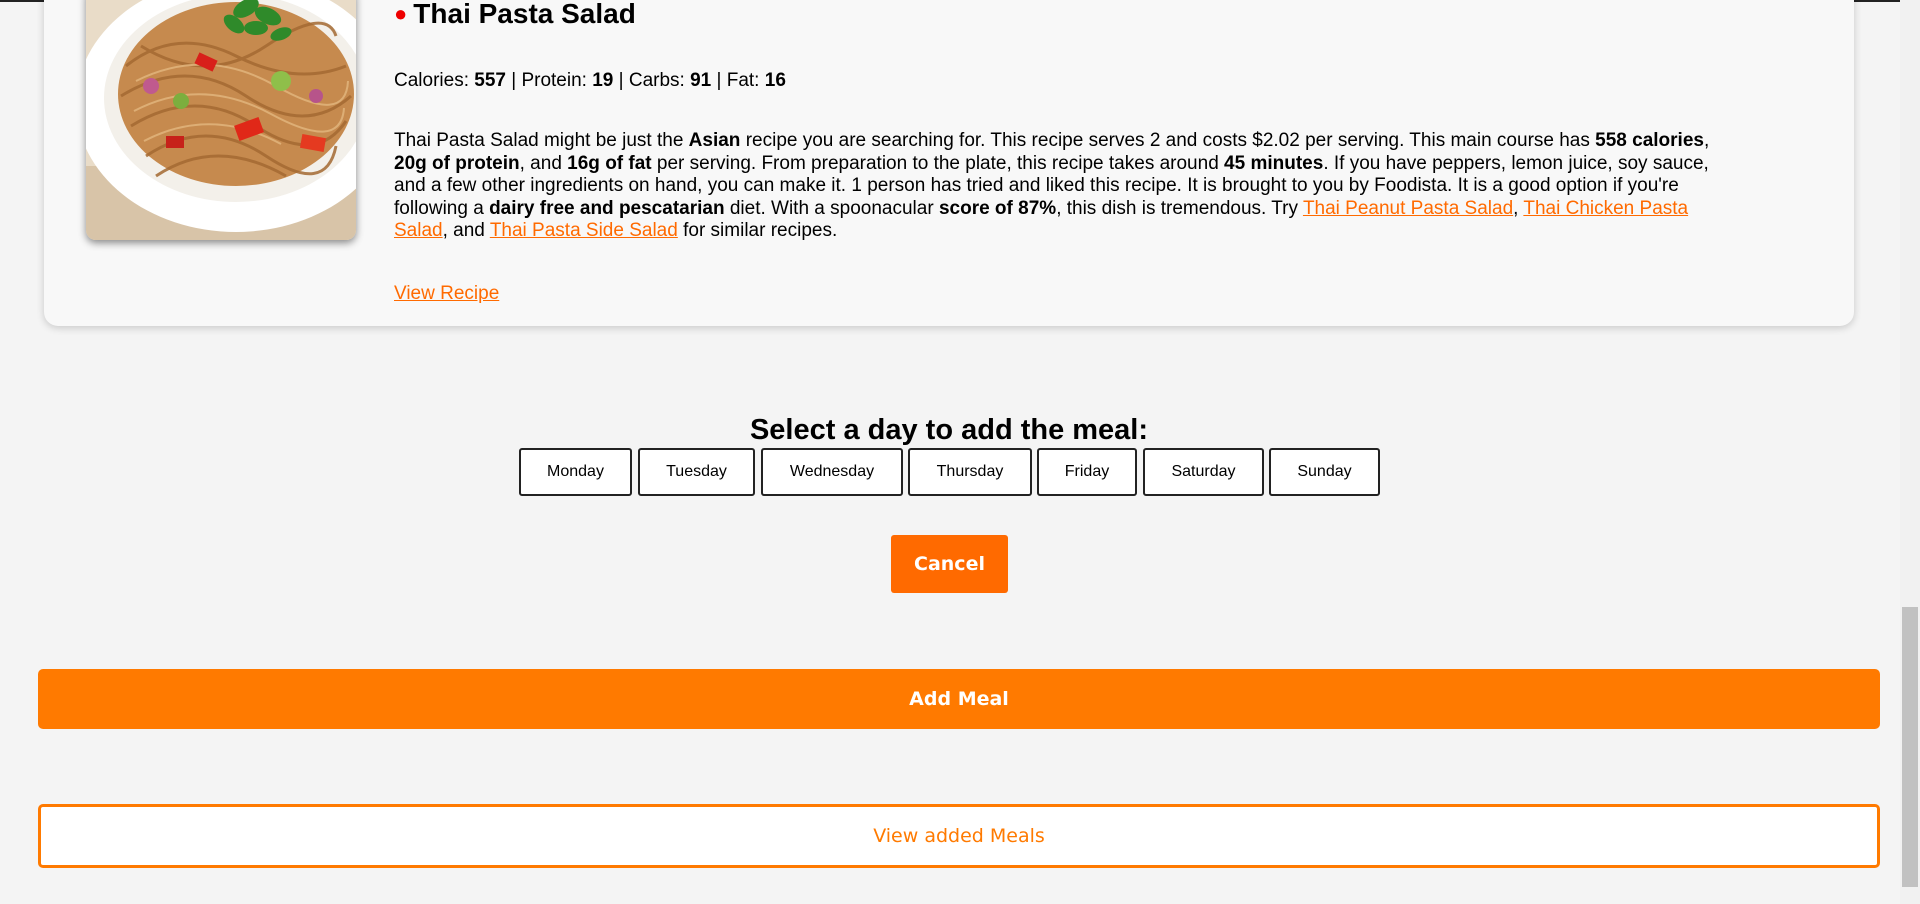 Image resolution: width=1920 pixels, height=904 pixels. What do you see at coordinates (1910, 747) in the screenshot?
I see `scrollbar-thumb` at bounding box center [1910, 747].